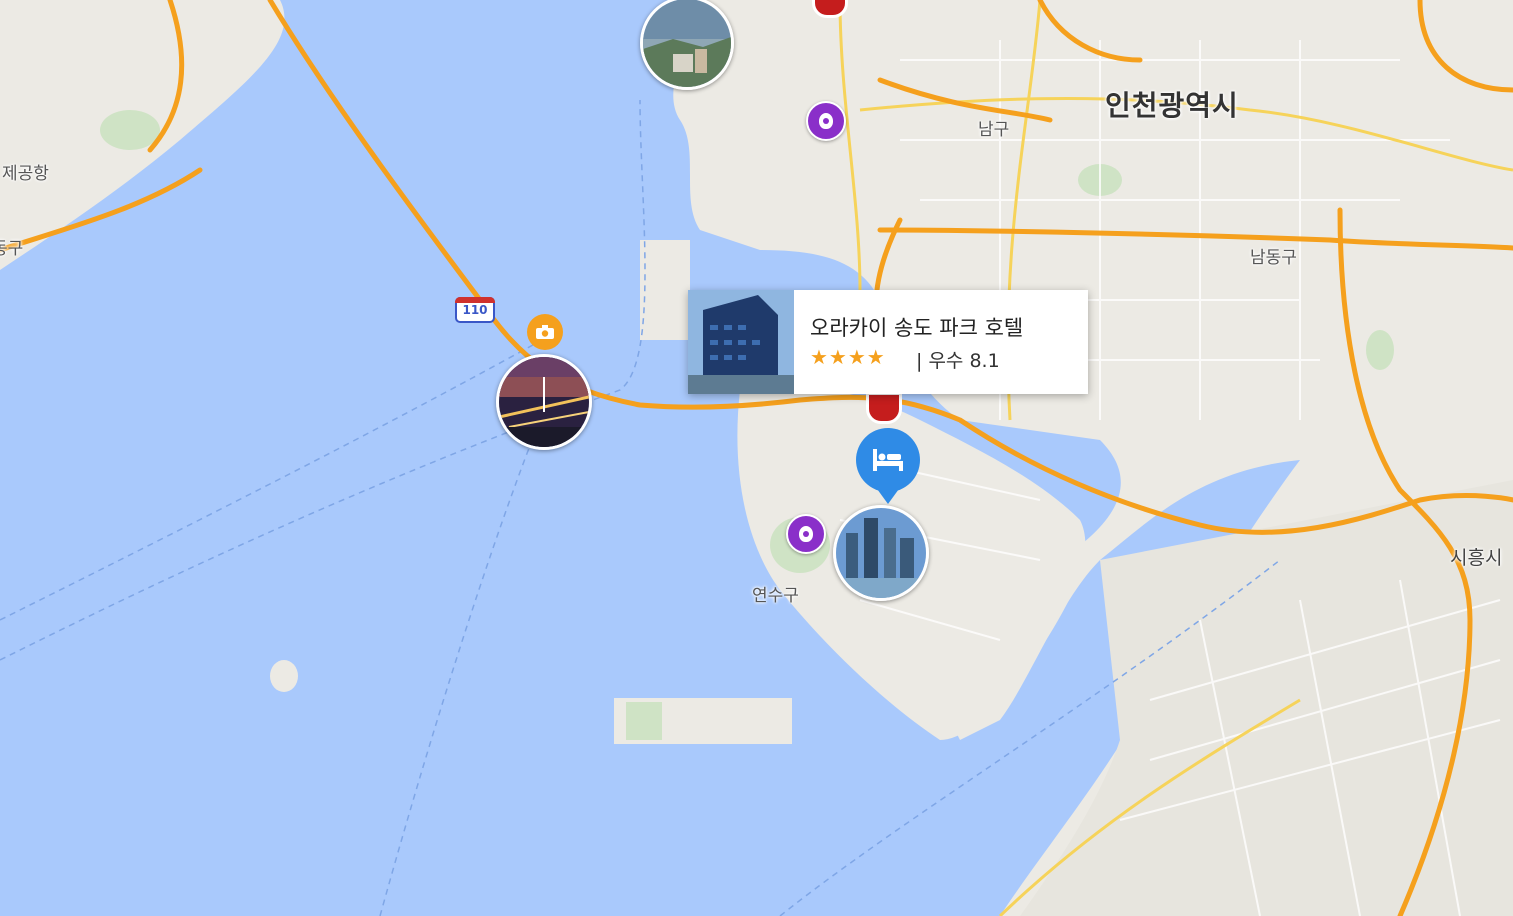 The width and height of the screenshot is (1513, 916). Describe the element at coordinates (545, 332) in the screenshot. I see `camera-icon` at that location.